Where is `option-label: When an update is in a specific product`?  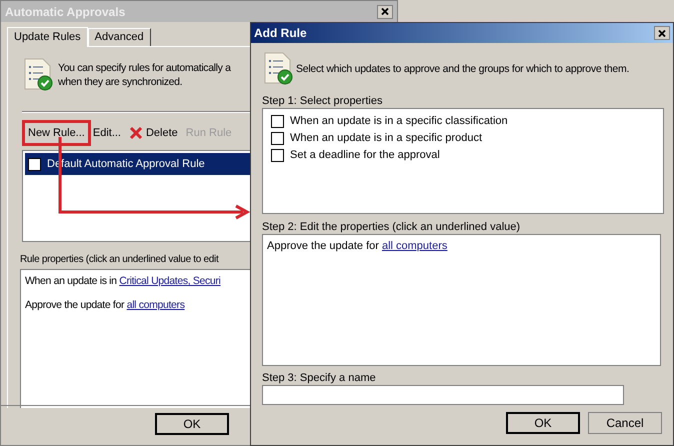 option-label: When an update is in a specific product is located at coordinates (386, 138).